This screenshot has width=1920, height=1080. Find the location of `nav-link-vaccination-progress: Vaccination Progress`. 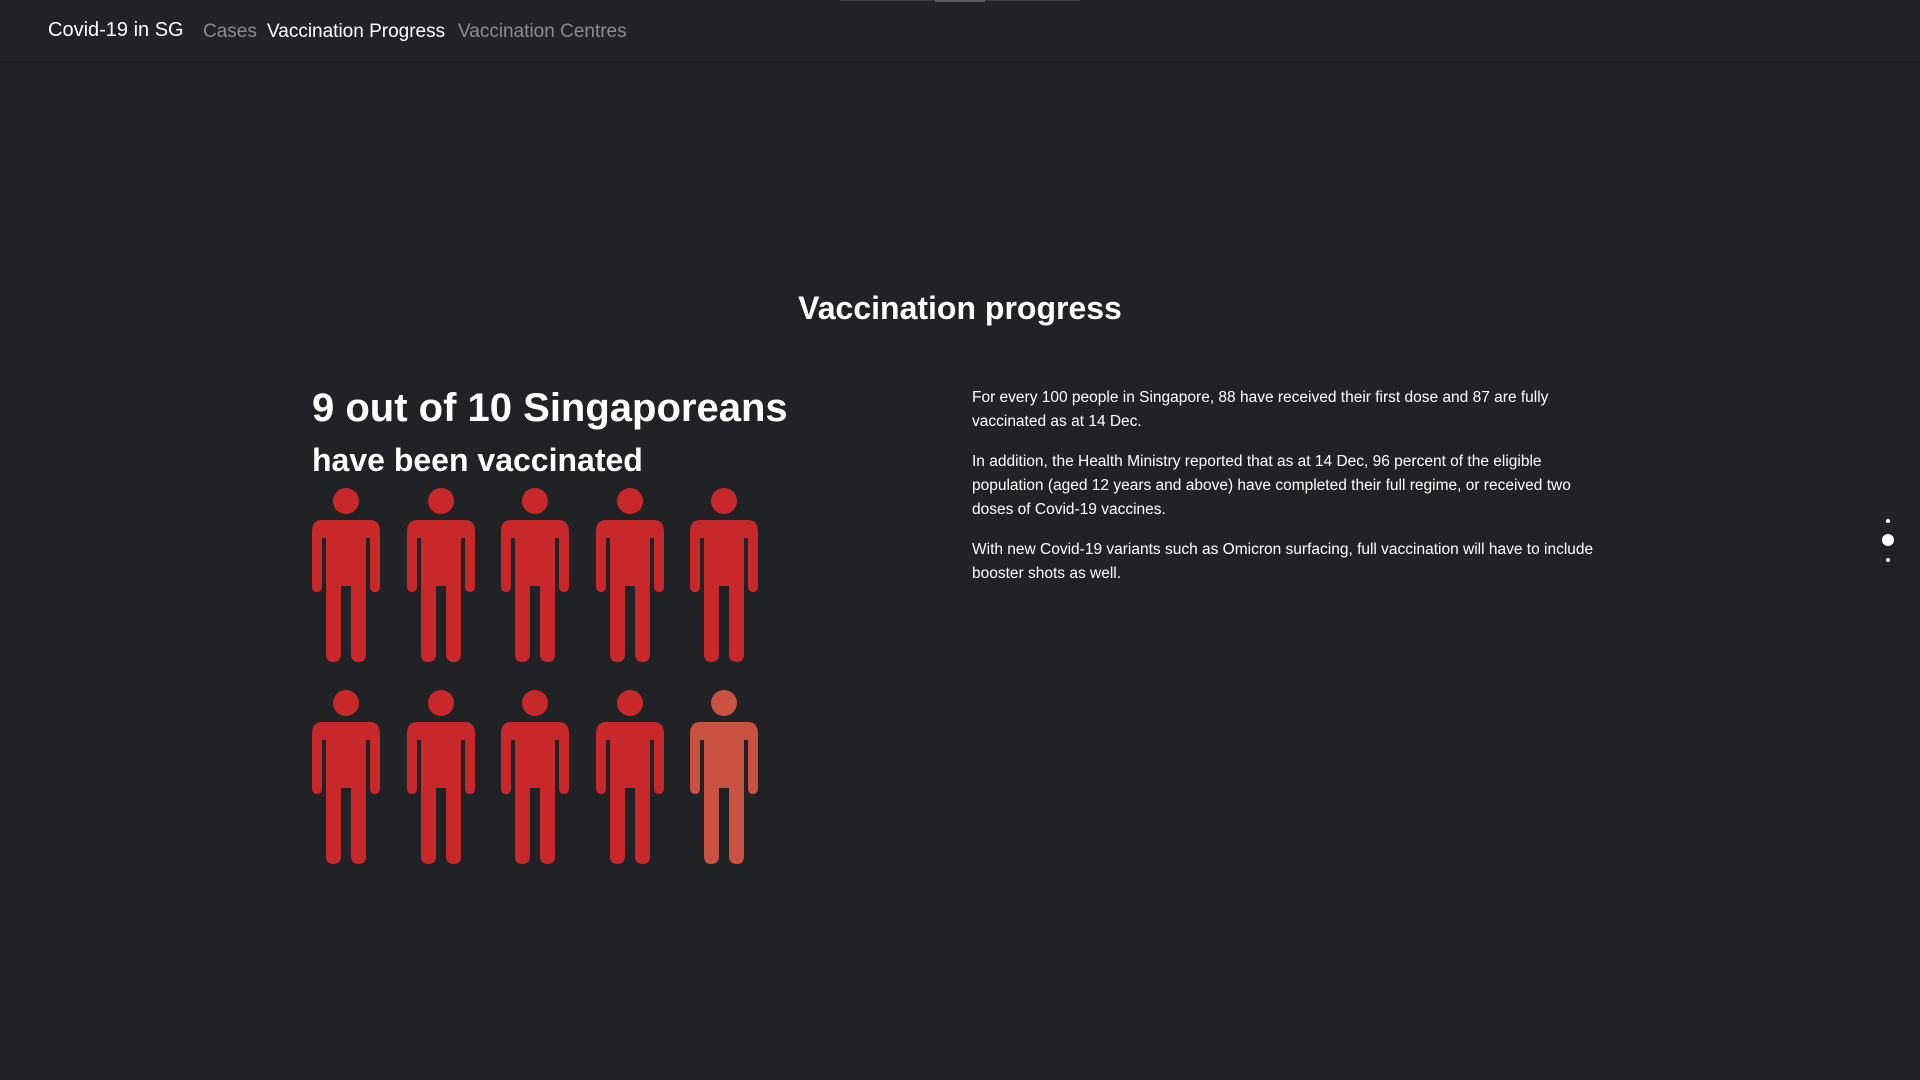

nav-link-vaccination-progress: Vaccination Progress is located at coordinates (356, 32).